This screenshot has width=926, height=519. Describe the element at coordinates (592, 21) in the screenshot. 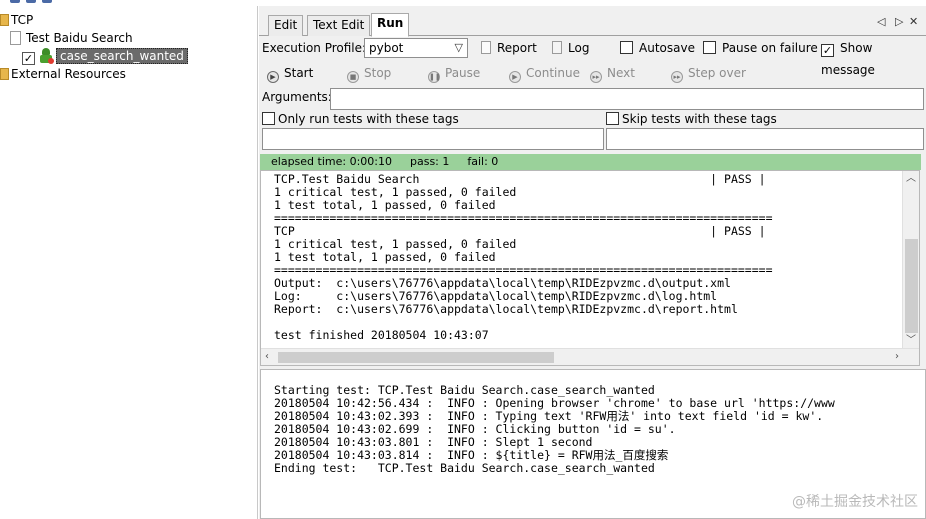

I see `tab-bar: Edit Text Edit Run ◁ ▷ ✕` at that location.